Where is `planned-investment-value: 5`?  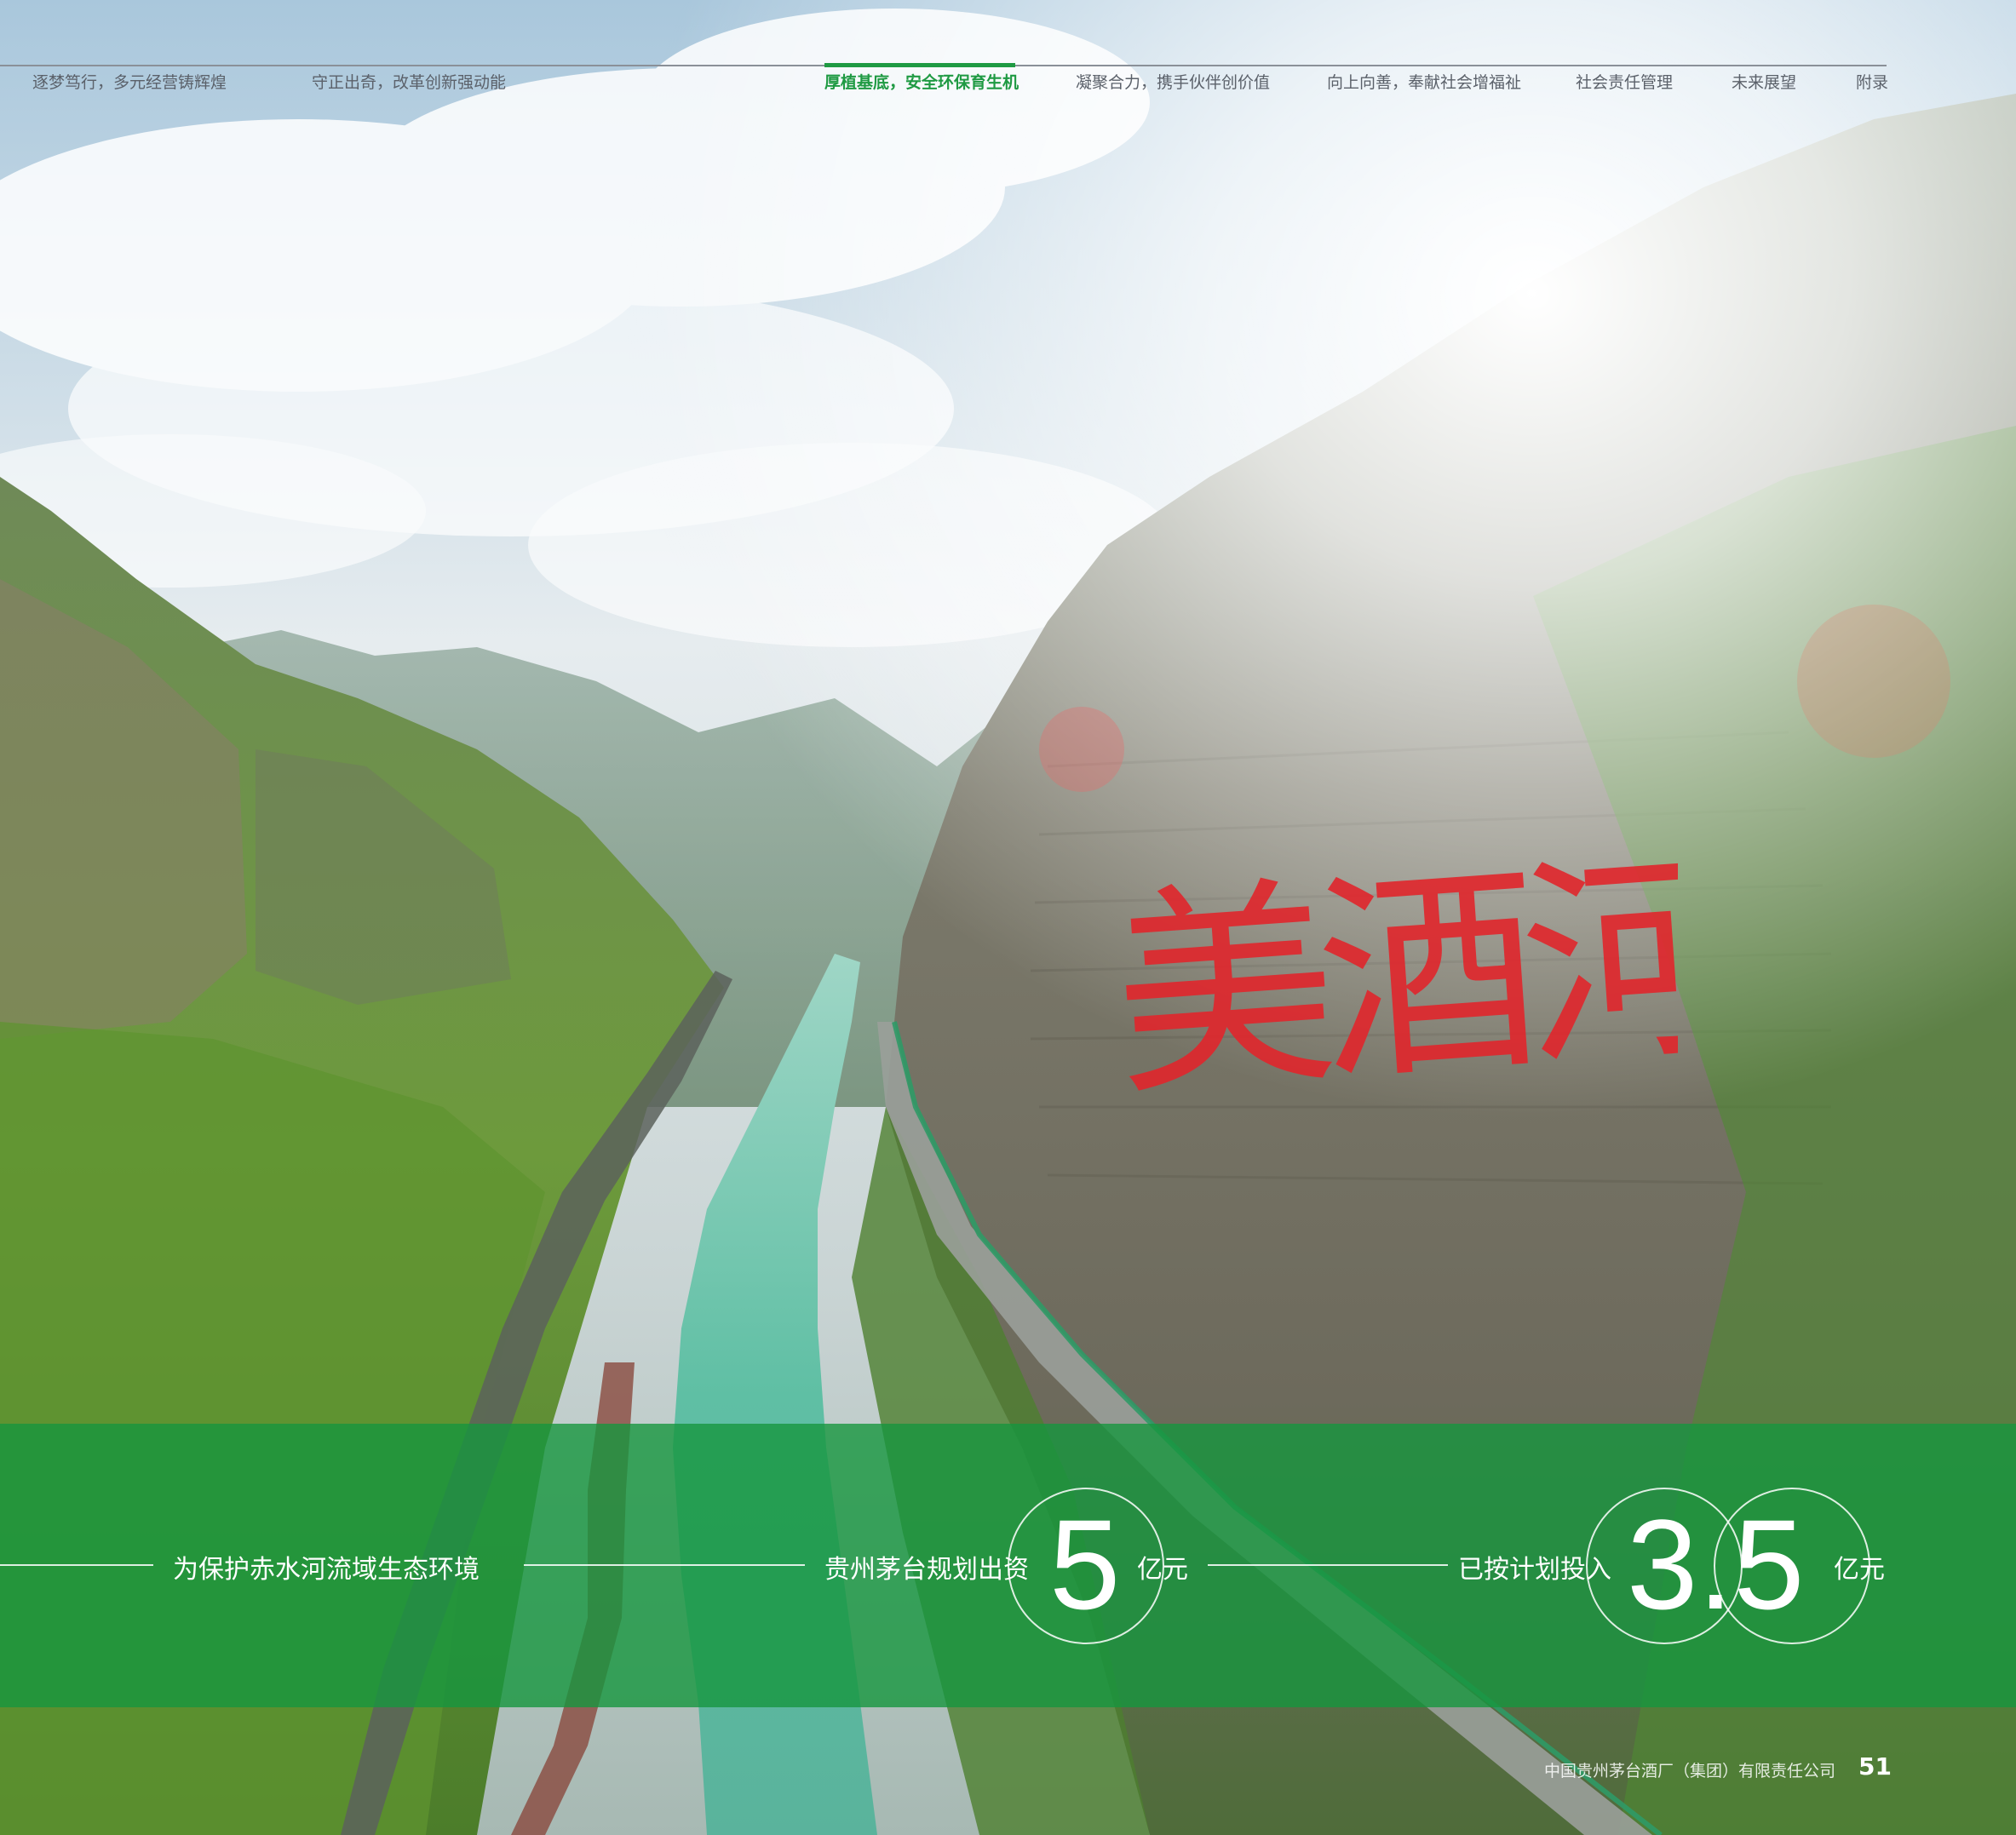
planned-investment-value: 5 is located at coordinates (1085, 1564).